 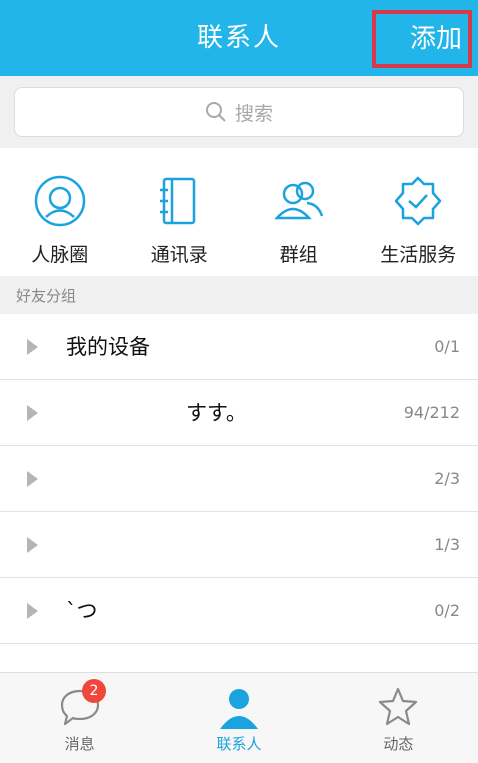 I want to click on group-row: すす。 94/212, so click(x=239, y=413).